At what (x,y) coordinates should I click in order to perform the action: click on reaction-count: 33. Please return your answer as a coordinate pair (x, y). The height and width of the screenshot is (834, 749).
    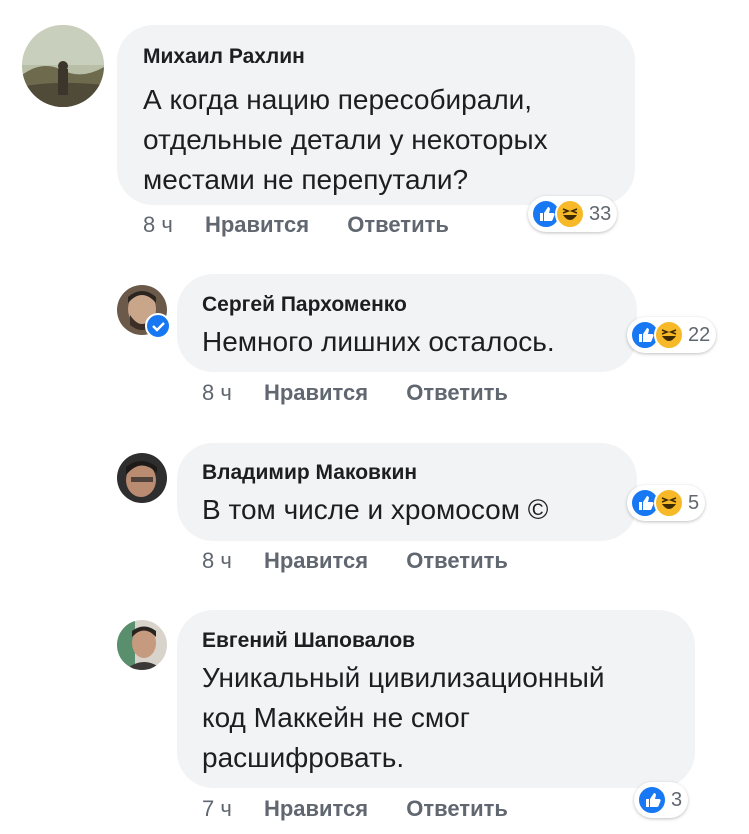
    Looking at the image, I should click on (600, 213).